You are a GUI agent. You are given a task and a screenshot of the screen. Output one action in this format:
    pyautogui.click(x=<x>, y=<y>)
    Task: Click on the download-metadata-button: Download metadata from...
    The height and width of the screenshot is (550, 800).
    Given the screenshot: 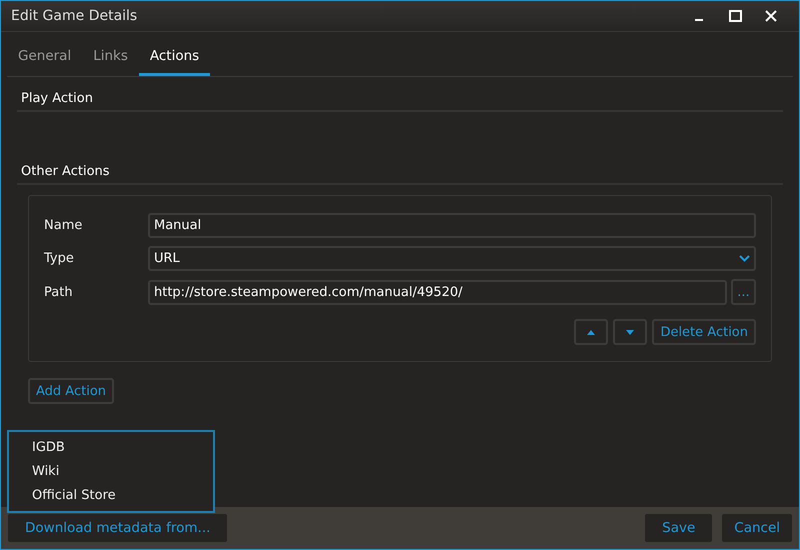 What is the action you would take?
    pyautogui.click(x=118, y=528)
    